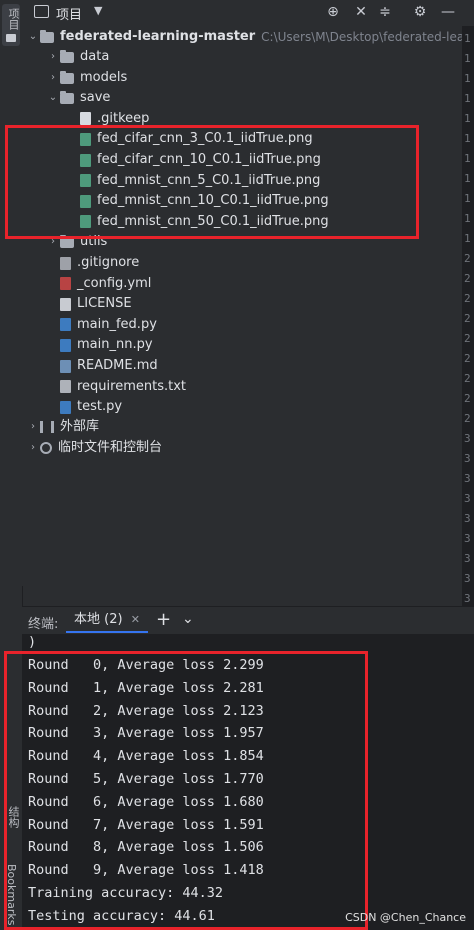 The image size is (474, 930). What do you see at coordinates (104, 304) in the screenshot?
I see `tree-item-label: LICENSE` at bounding box center [104, 304].